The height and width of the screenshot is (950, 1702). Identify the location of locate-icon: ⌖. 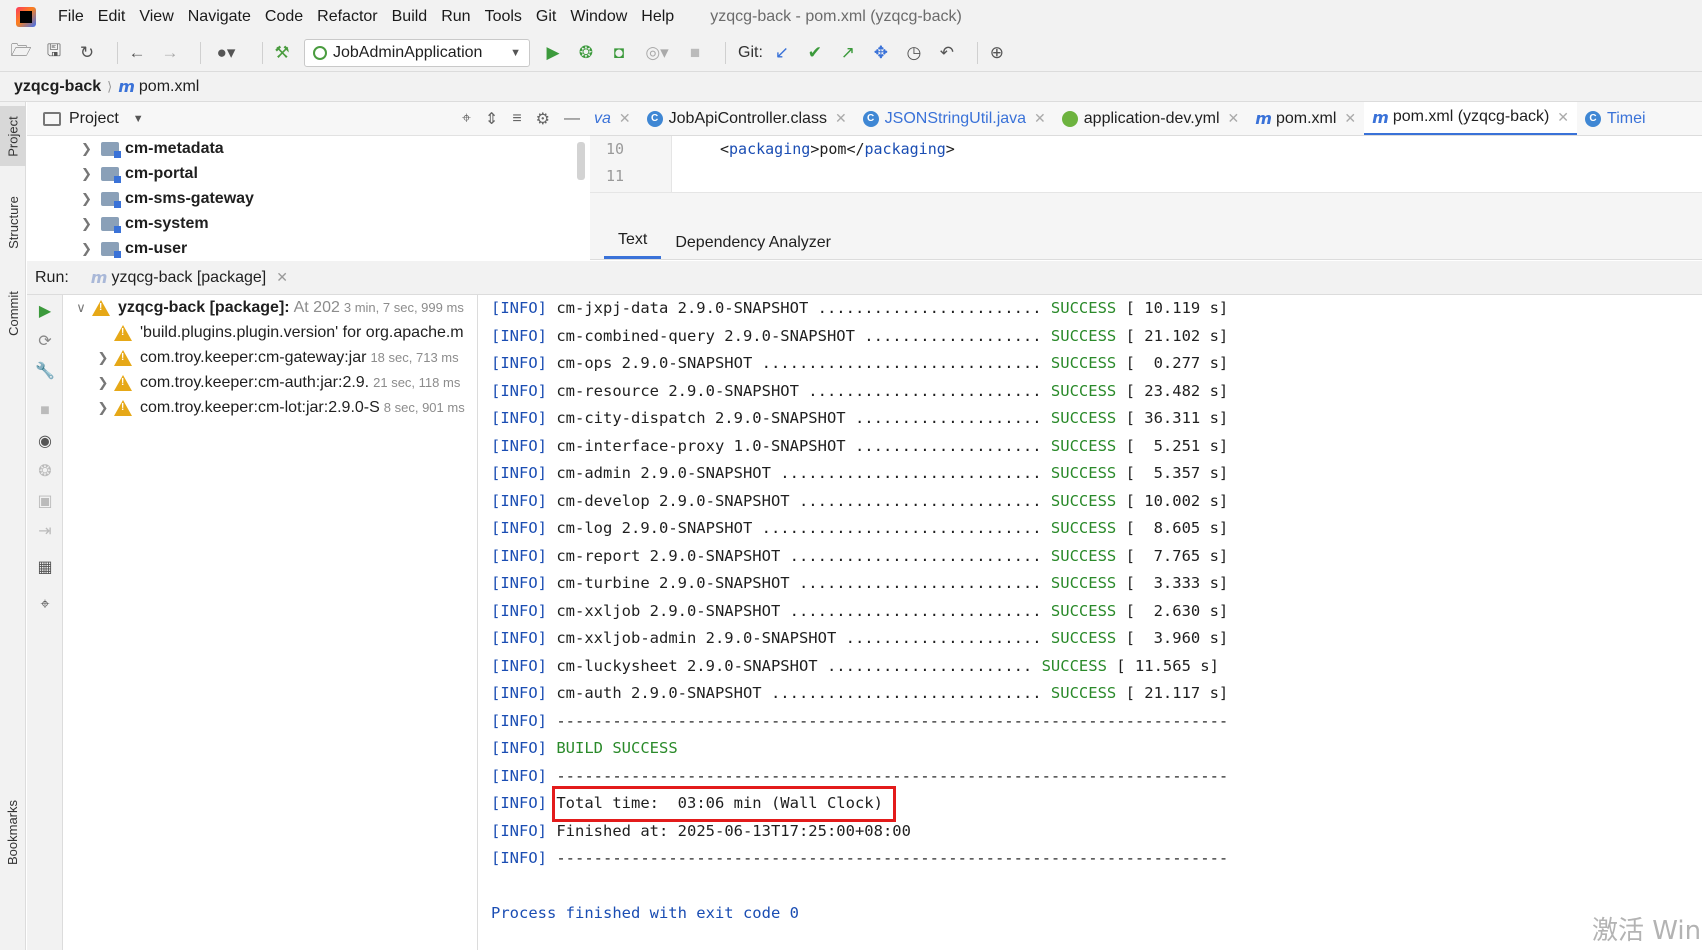
(466, 119).